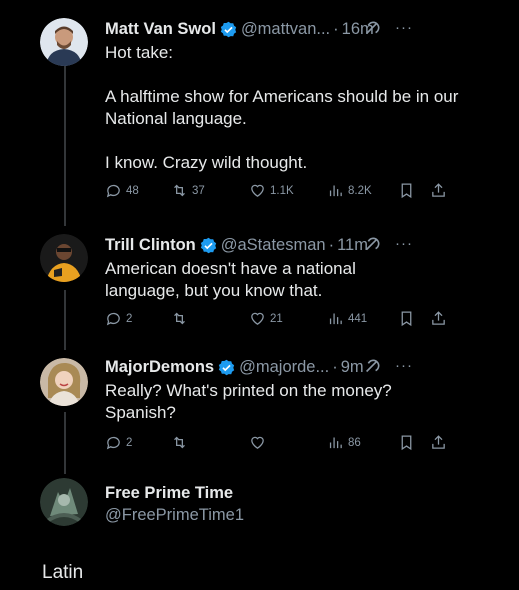  I want to click on author-name: MajorDemons, so click(159, 367).